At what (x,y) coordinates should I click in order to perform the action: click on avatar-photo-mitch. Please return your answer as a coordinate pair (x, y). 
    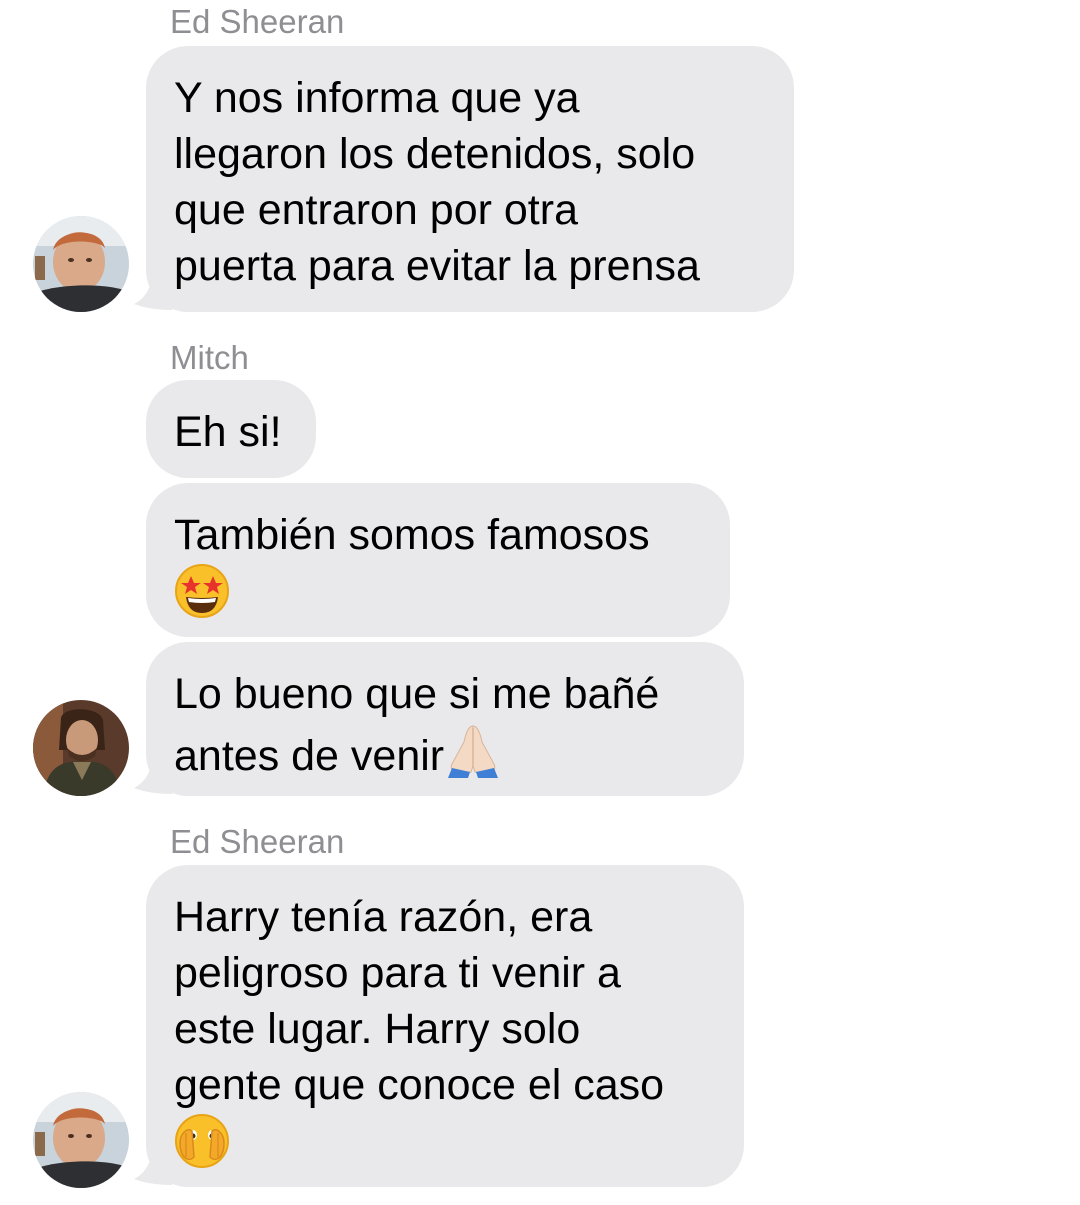
    Looking at the image, I should click on (81, 748).